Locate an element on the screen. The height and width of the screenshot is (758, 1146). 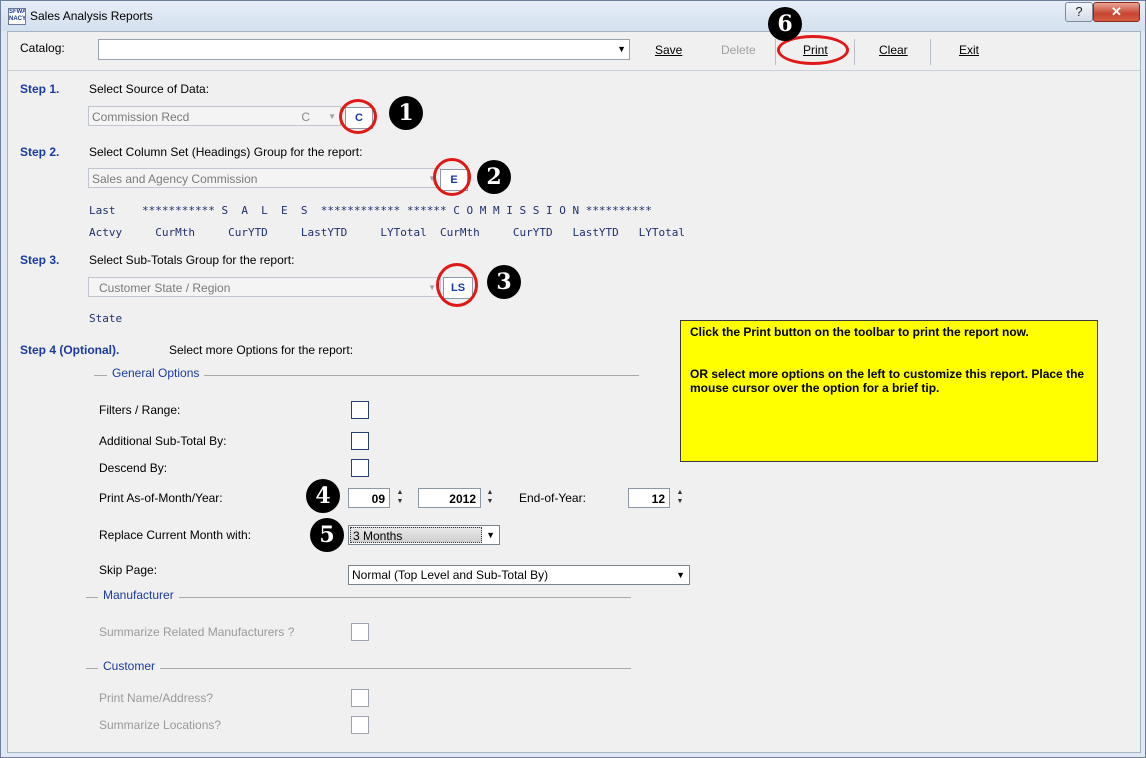
window-title: Sales Analysis Reports is located at coordinates (91, 16).